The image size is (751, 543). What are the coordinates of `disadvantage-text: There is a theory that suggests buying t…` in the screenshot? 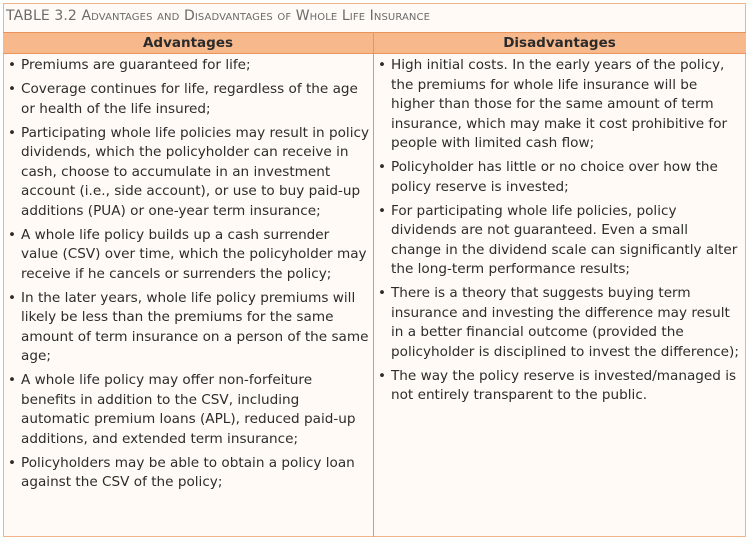 It's located at (565, 322).